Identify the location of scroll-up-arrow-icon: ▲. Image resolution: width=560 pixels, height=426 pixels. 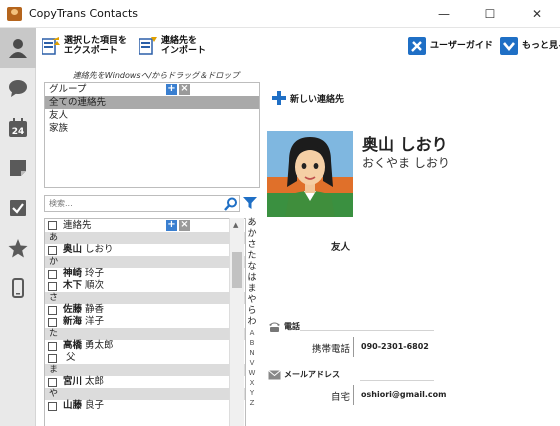
(235, 225).